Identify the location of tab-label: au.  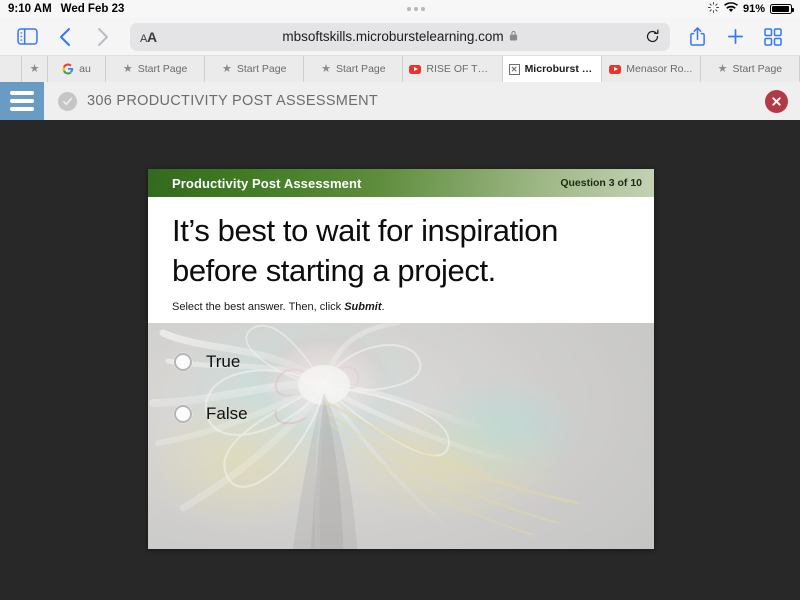
(85, 69).